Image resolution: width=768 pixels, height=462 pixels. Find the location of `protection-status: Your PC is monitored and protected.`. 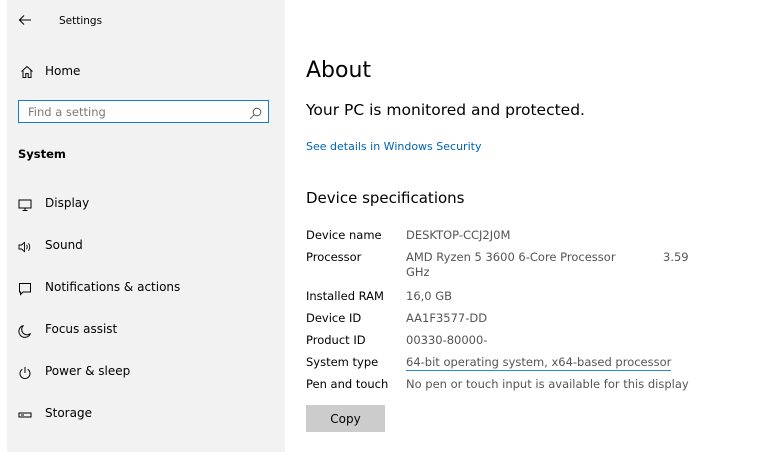

protection-status: Your PC is monitored and protected. is located at coordinates (445, 110).